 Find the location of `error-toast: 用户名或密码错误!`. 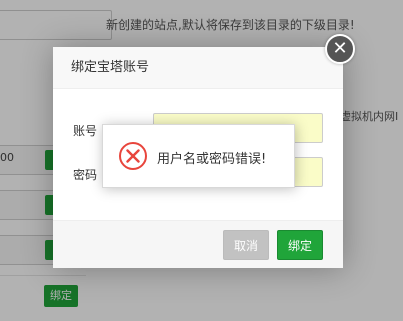

error-toast: 用户名或密码错误! is located at coordinates (198, 156).